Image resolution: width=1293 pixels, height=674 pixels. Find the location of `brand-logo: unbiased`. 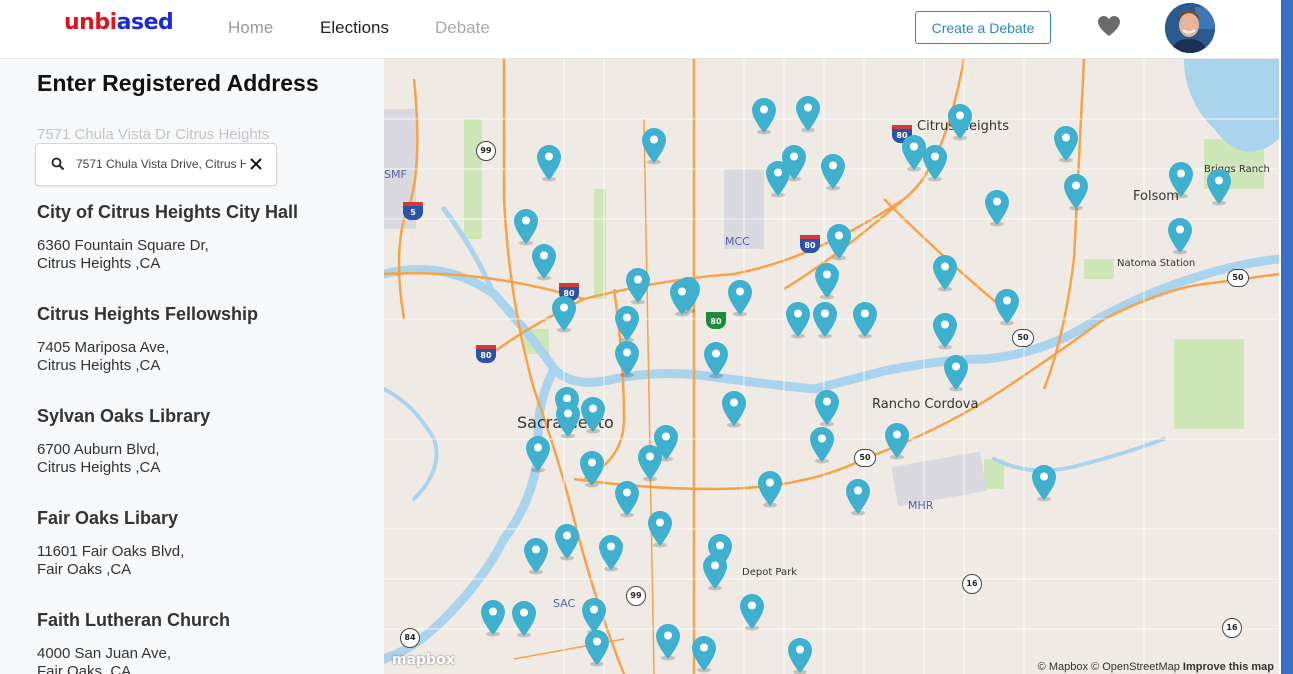

brand-logo: unbiased is located at coordinates (119, 22).